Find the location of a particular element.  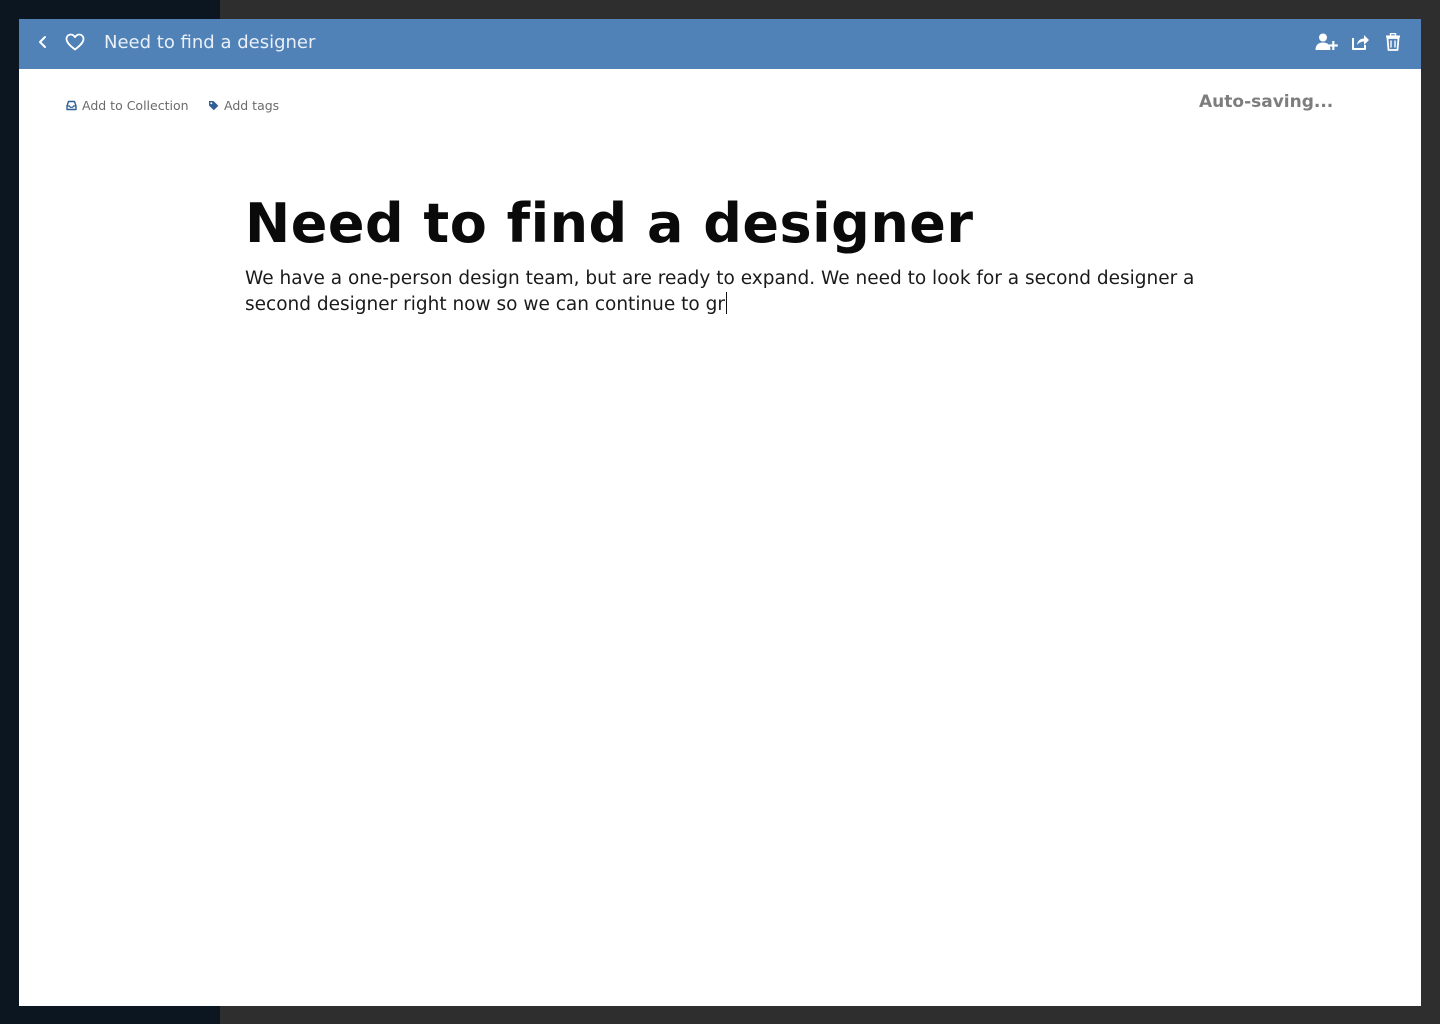

inbox-icon is located at coordinates (71, 105).